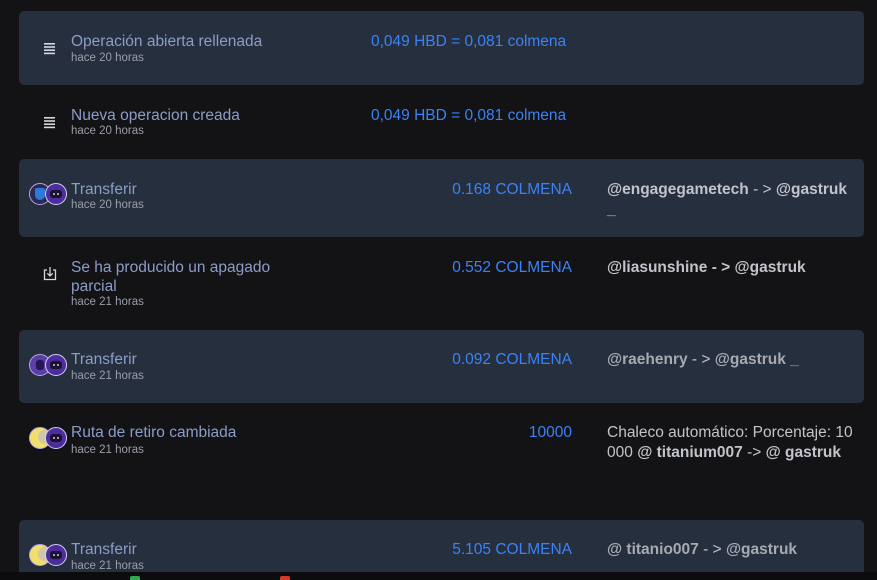 The width and height of the screenshot is (877, 580). Describe the element at coordinates (690, 452) in the screenshot. I see `from-account-link: @ titanium007` at that location.